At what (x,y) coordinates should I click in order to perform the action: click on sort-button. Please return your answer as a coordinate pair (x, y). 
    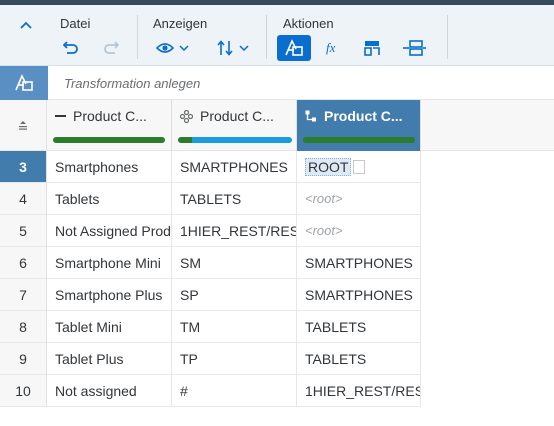
    Looking at the image, I should click on (232, 48).